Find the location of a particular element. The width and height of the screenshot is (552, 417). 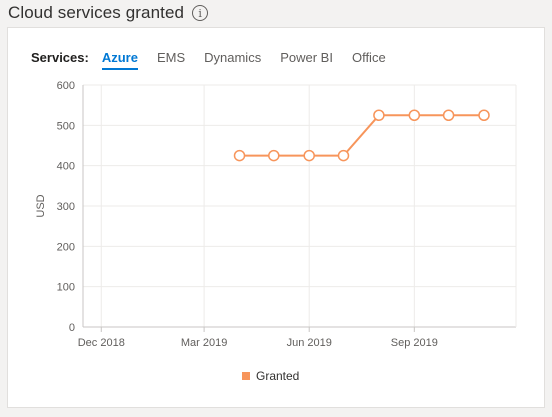

y-tick-label: 600 is located at coordinates (66, 86).